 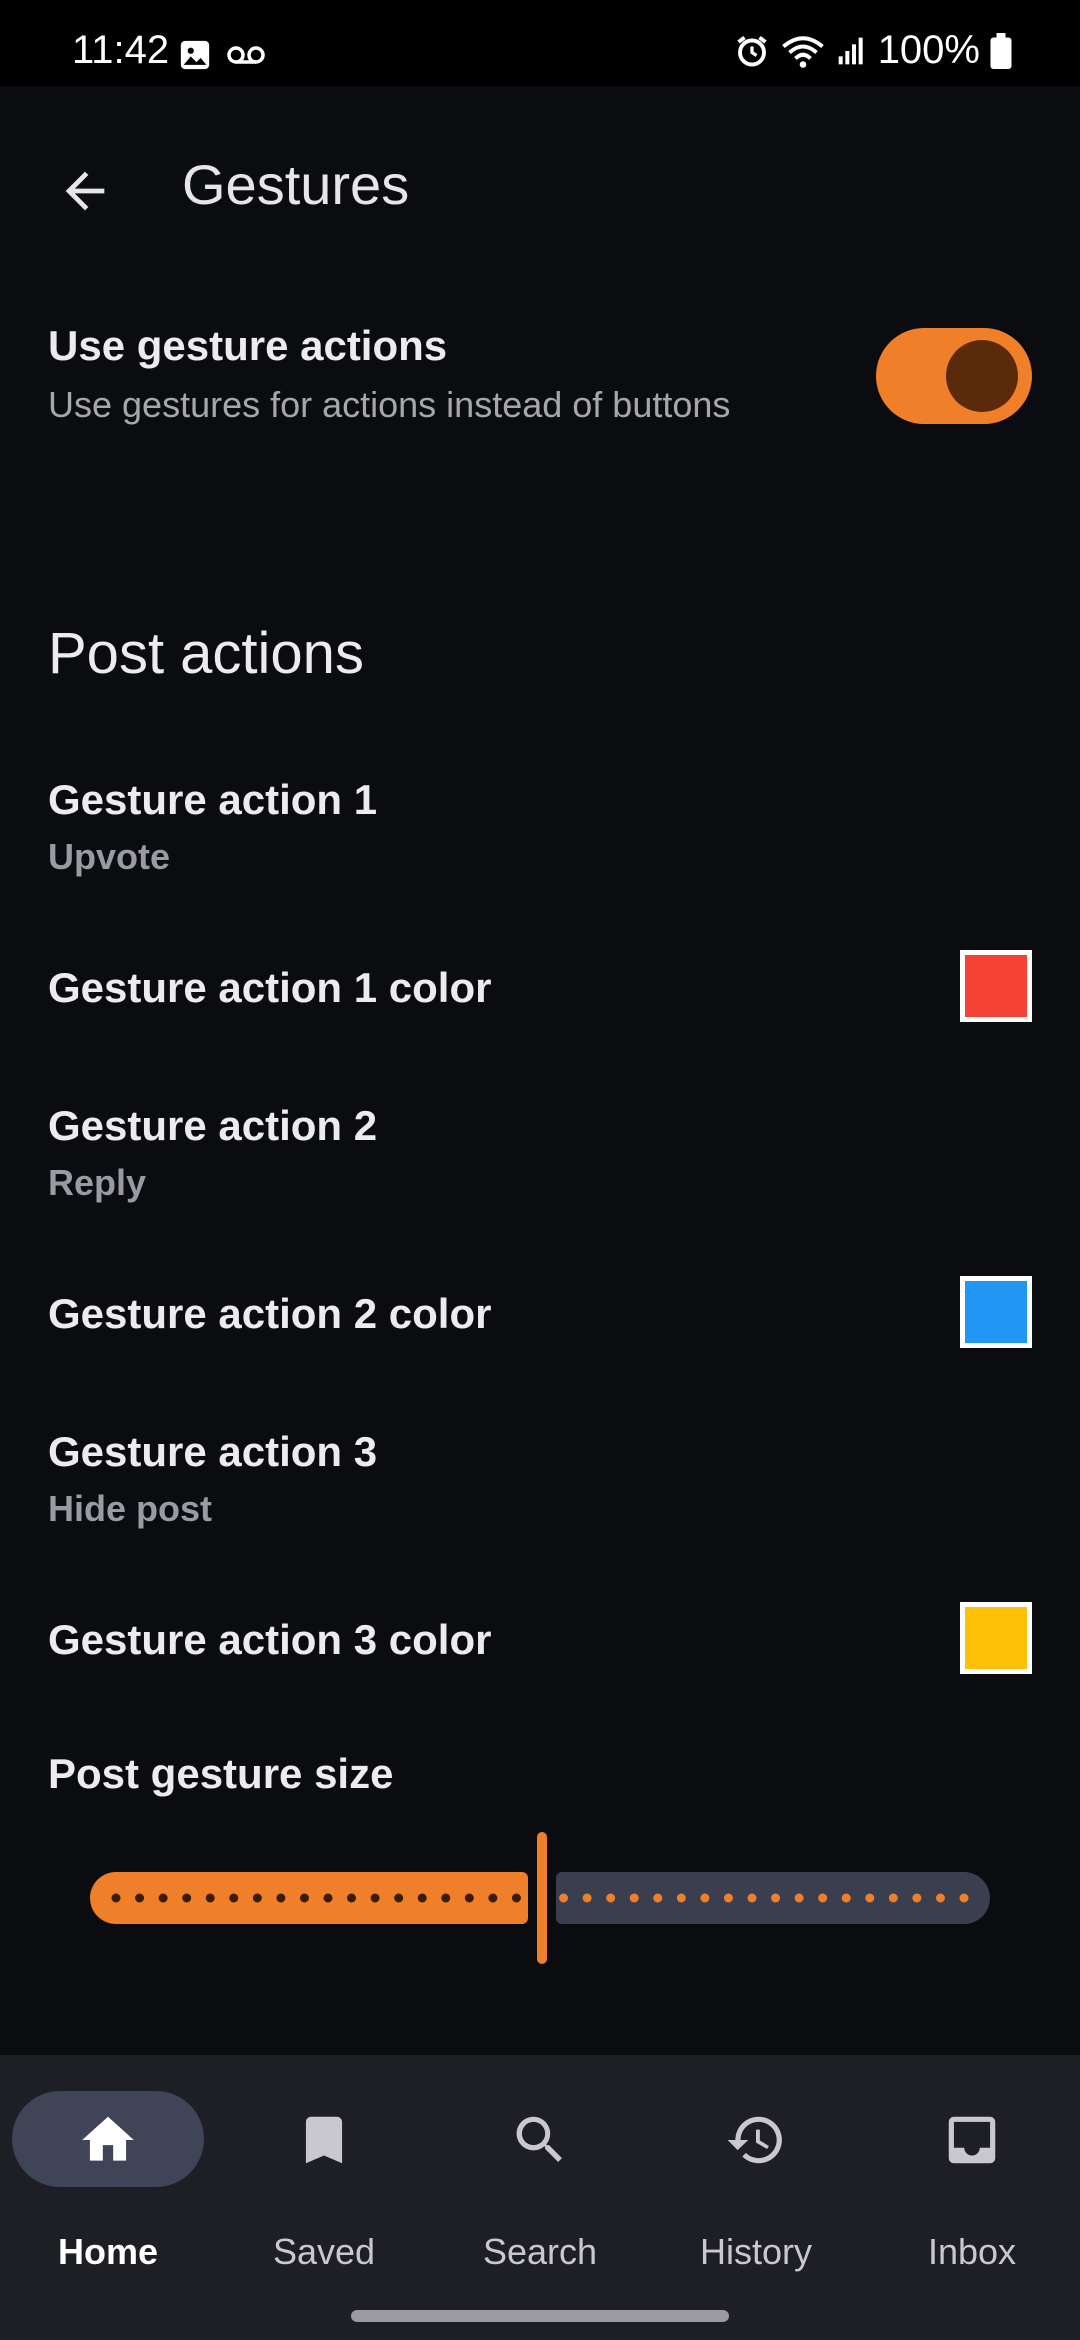 I want to click on gesture-action-1-row: Gesture action 1 Upvote, so click(x=540, y=830).